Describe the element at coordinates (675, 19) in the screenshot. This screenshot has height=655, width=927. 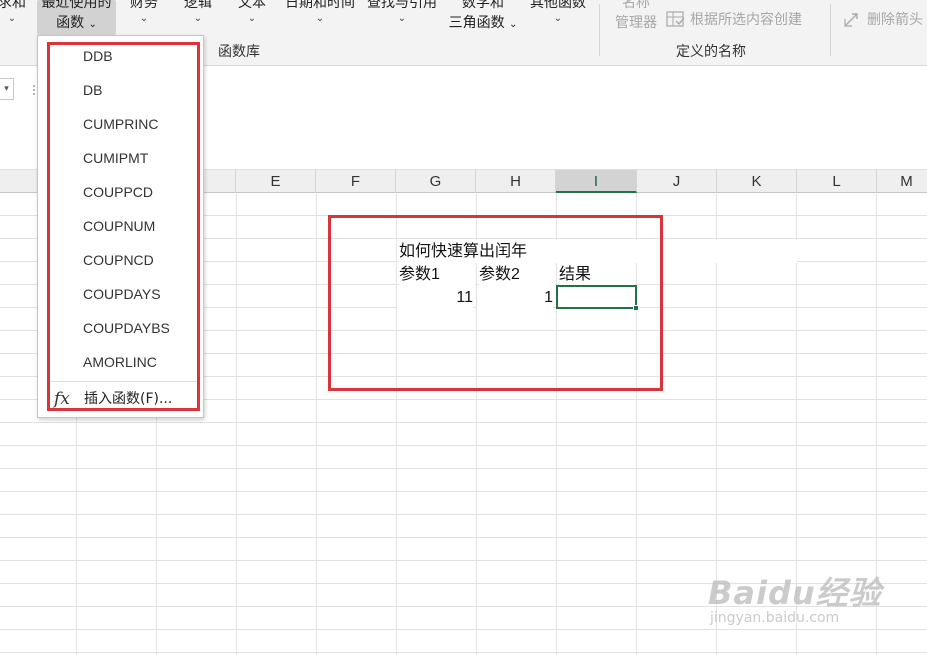
I see `create-from-selection-icon` at that location.